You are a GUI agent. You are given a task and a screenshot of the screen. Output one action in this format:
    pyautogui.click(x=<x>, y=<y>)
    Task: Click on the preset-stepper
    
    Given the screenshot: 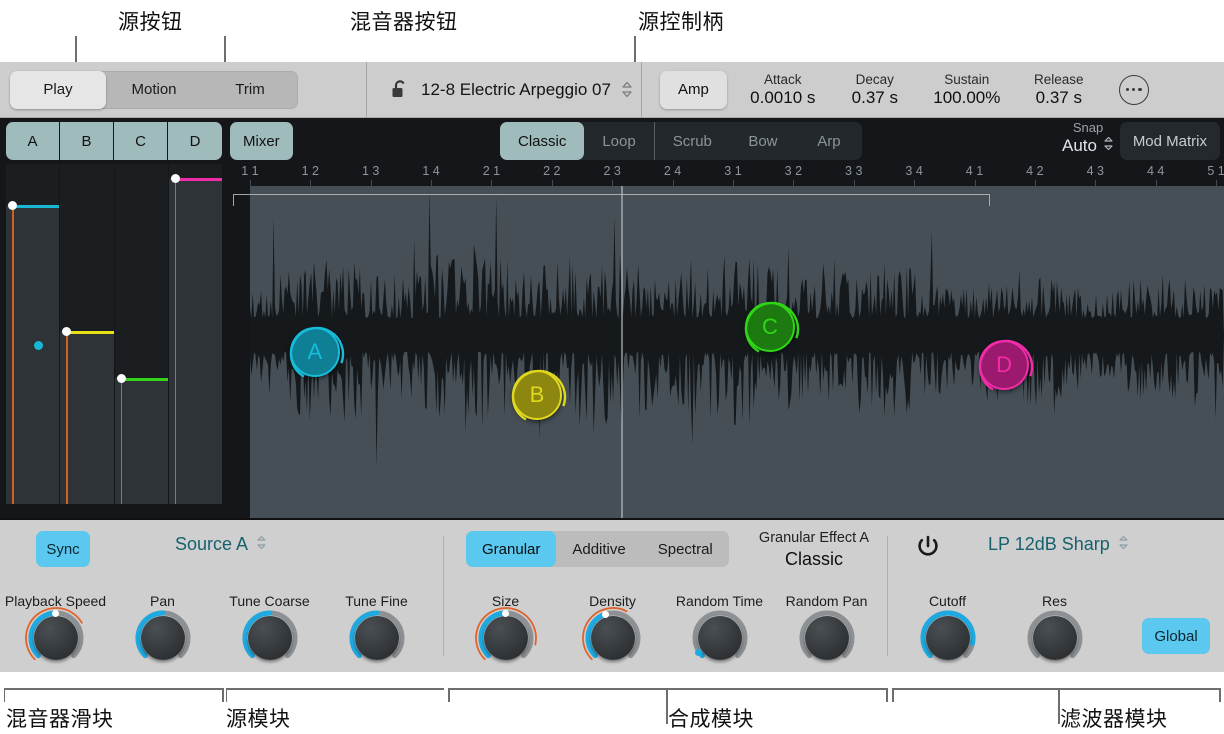 What is the action you would take?
    pyautogui.click(x=627, y=89)
    